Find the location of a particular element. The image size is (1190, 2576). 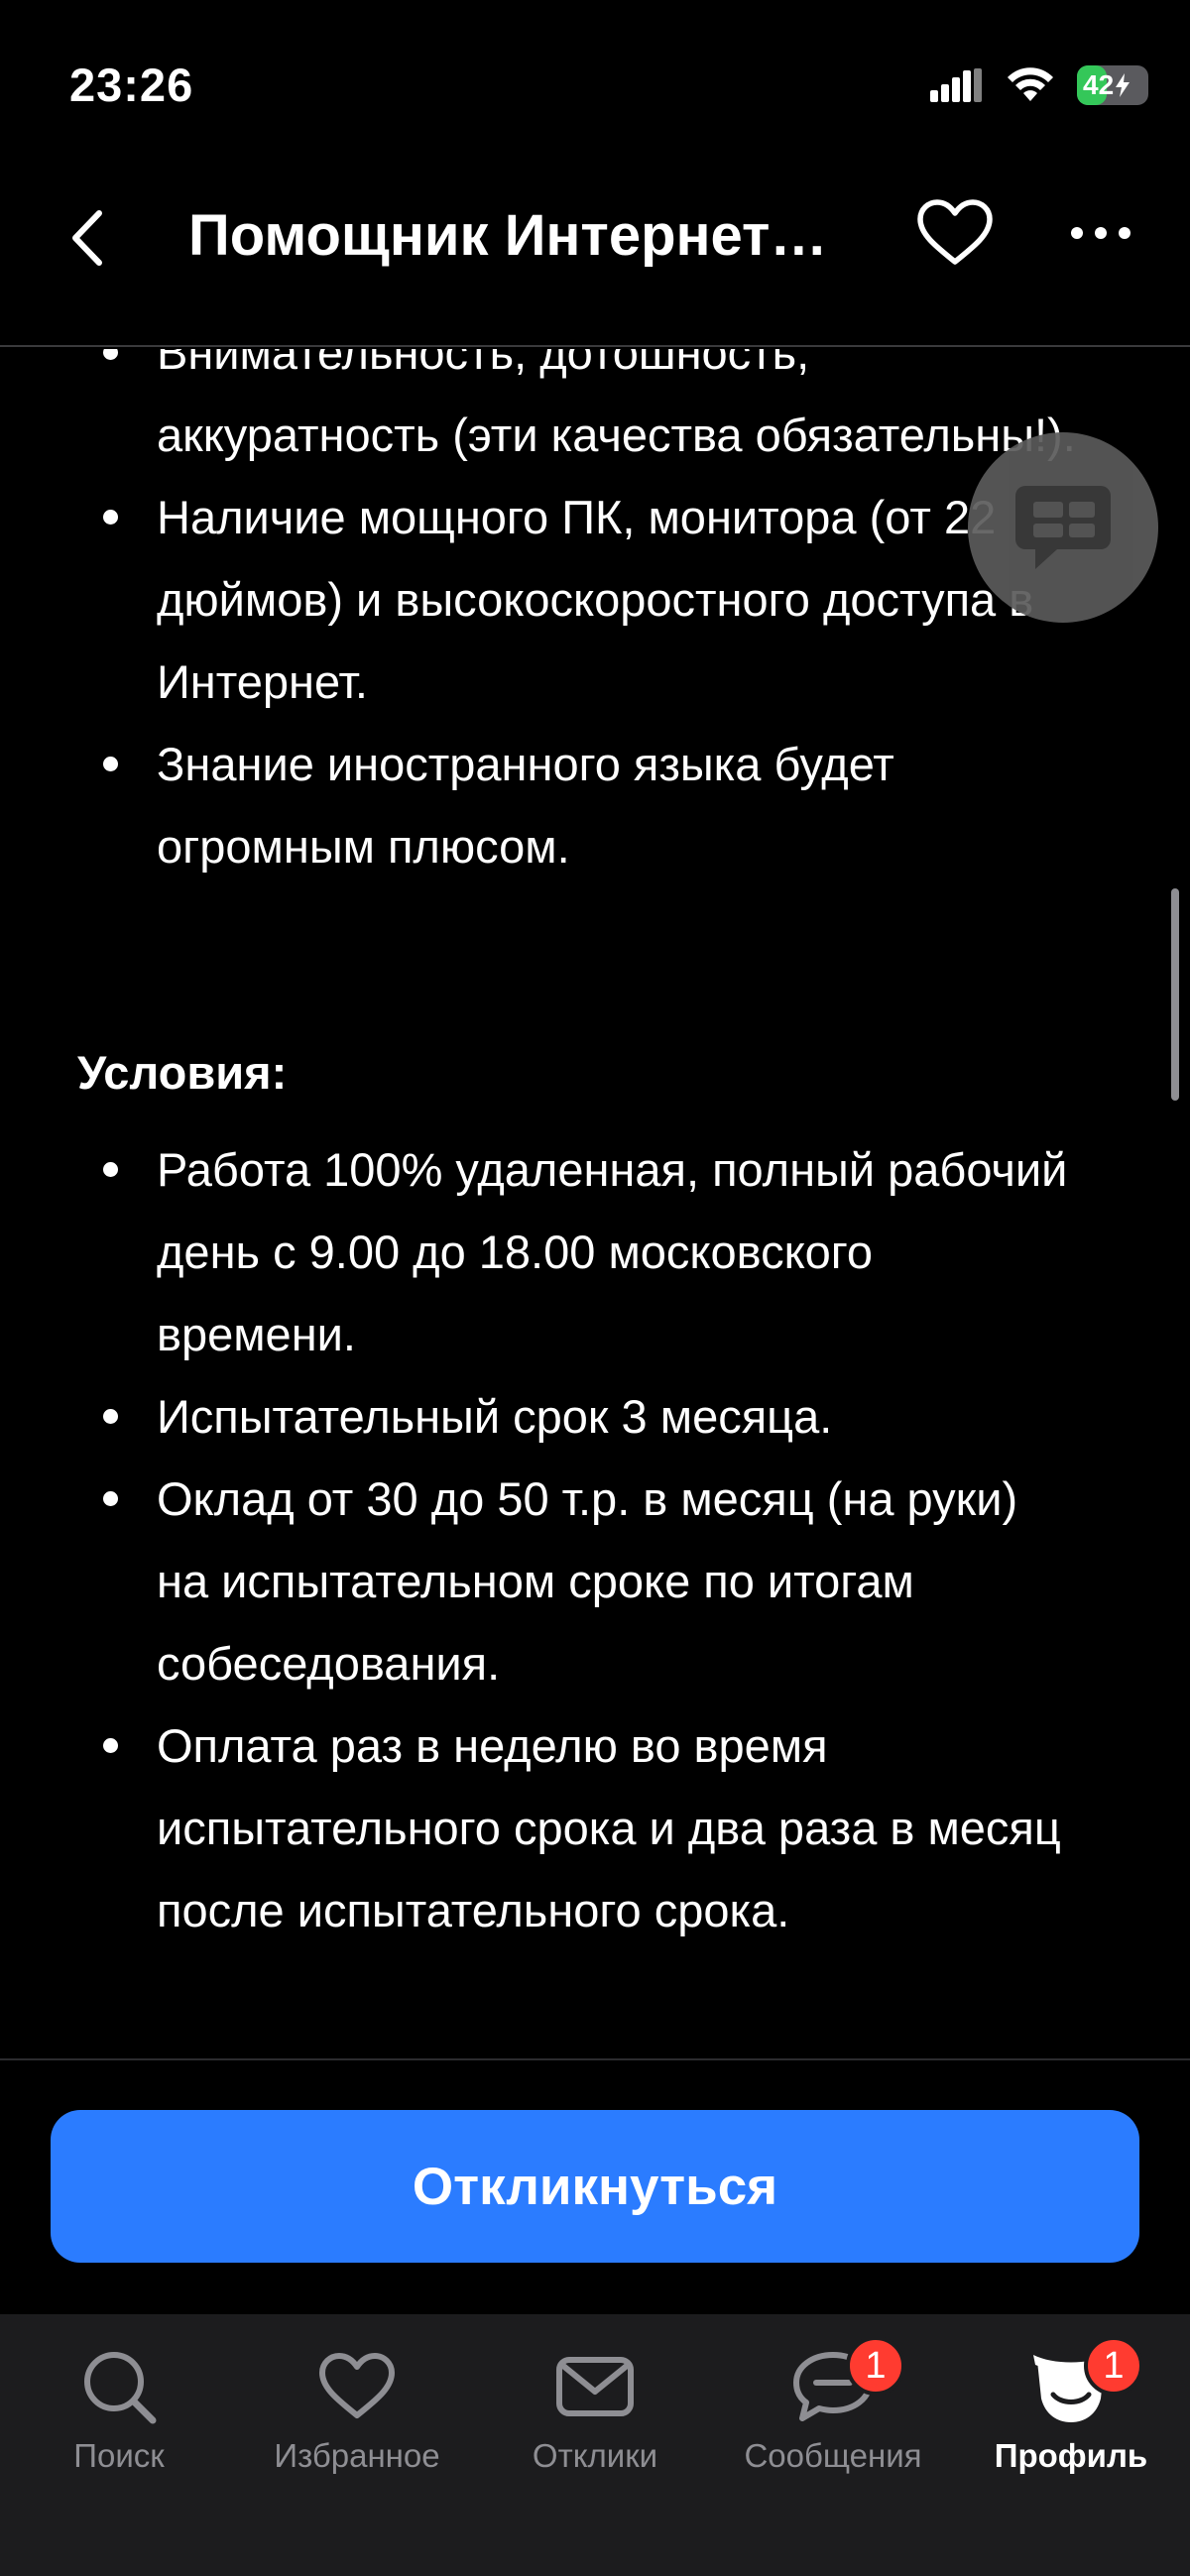

tab-search: Поиск is located at coordinates (119, 2413).